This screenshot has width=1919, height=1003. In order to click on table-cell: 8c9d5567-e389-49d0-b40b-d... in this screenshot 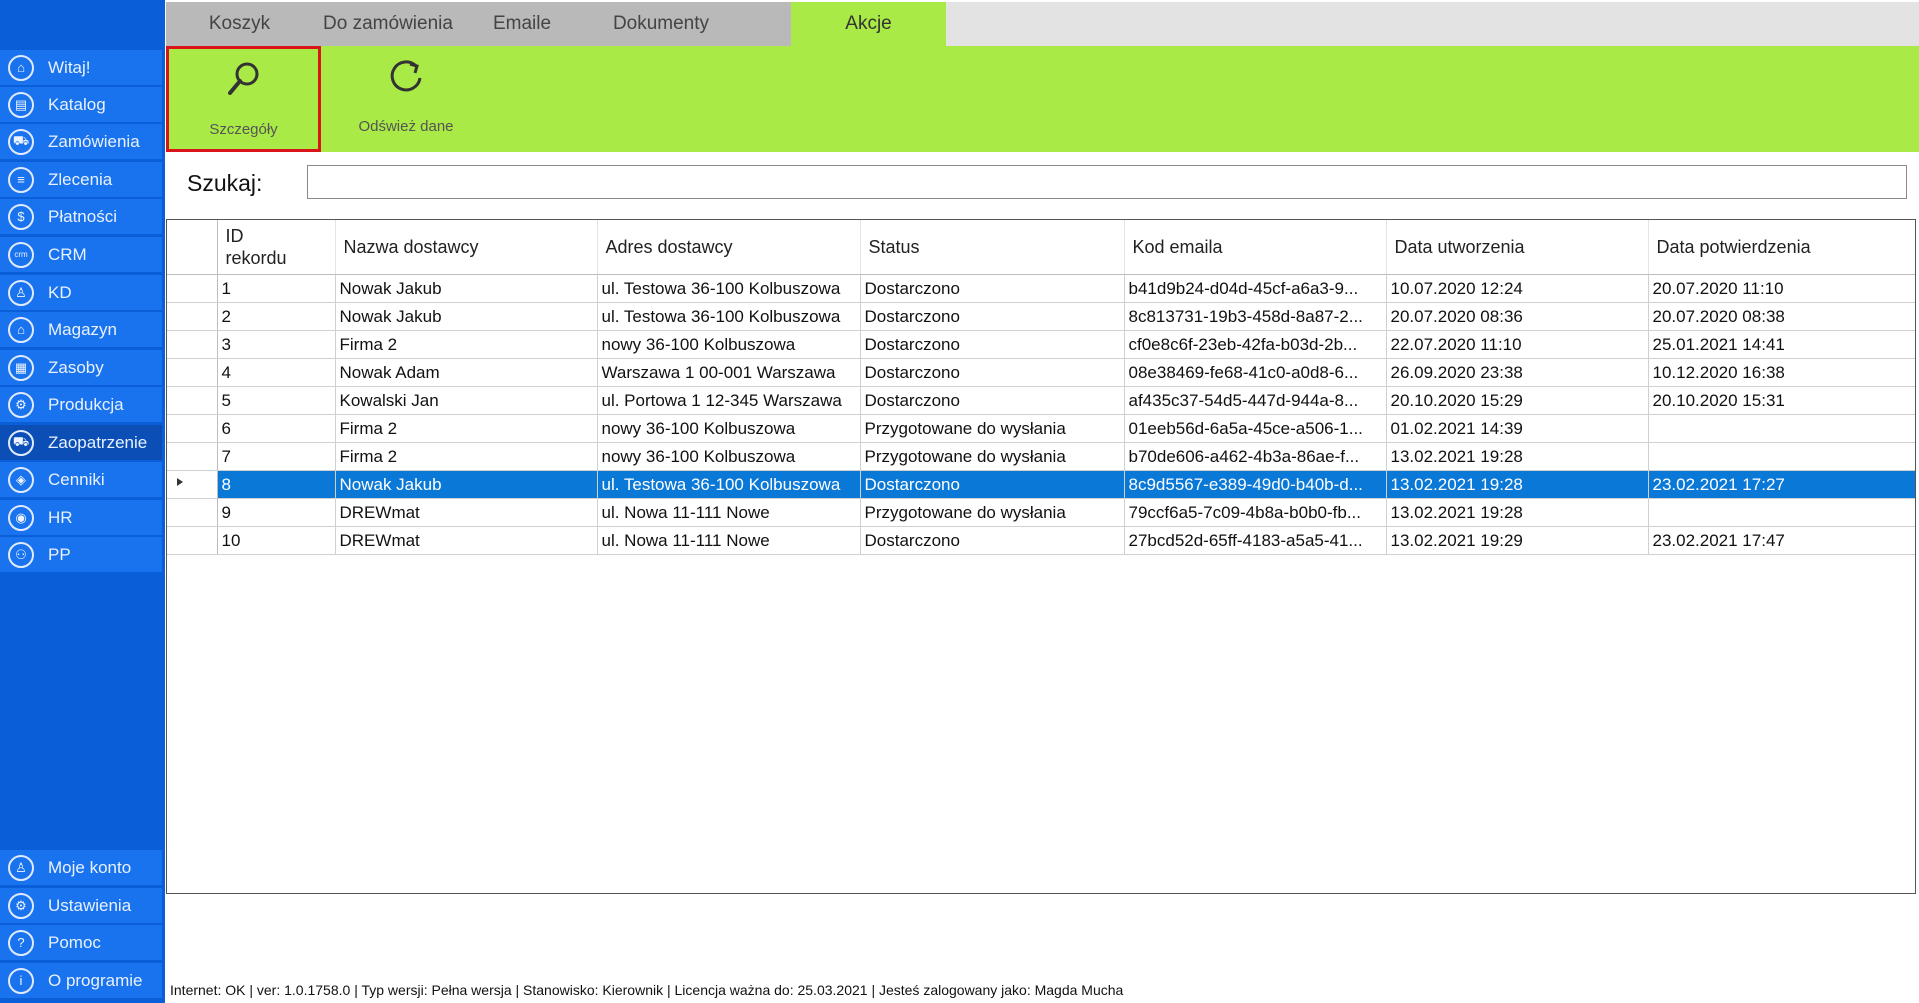, I will do `click(1255, 484)`.